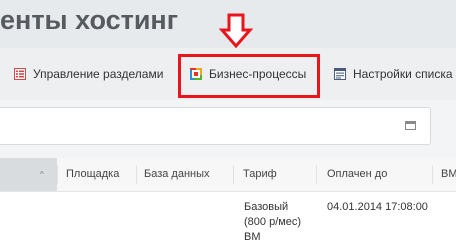 The image size is (456, 250). Describe the element at coordinates (215, 126) in the screenshot. I see `filter-bar` at that location.